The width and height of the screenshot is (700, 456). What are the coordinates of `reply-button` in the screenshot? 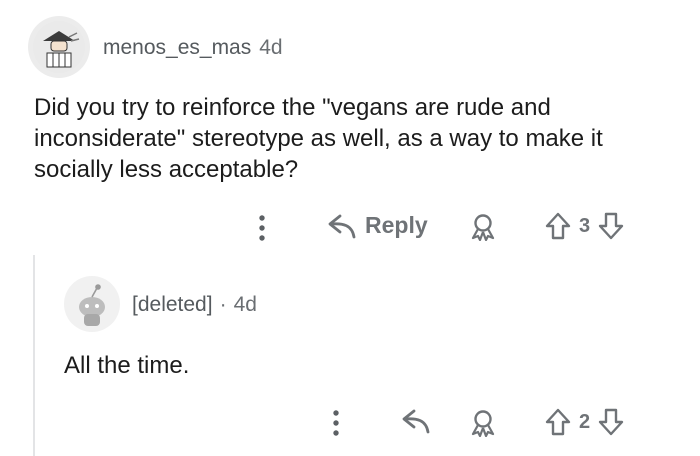 It's located at (416, 421).